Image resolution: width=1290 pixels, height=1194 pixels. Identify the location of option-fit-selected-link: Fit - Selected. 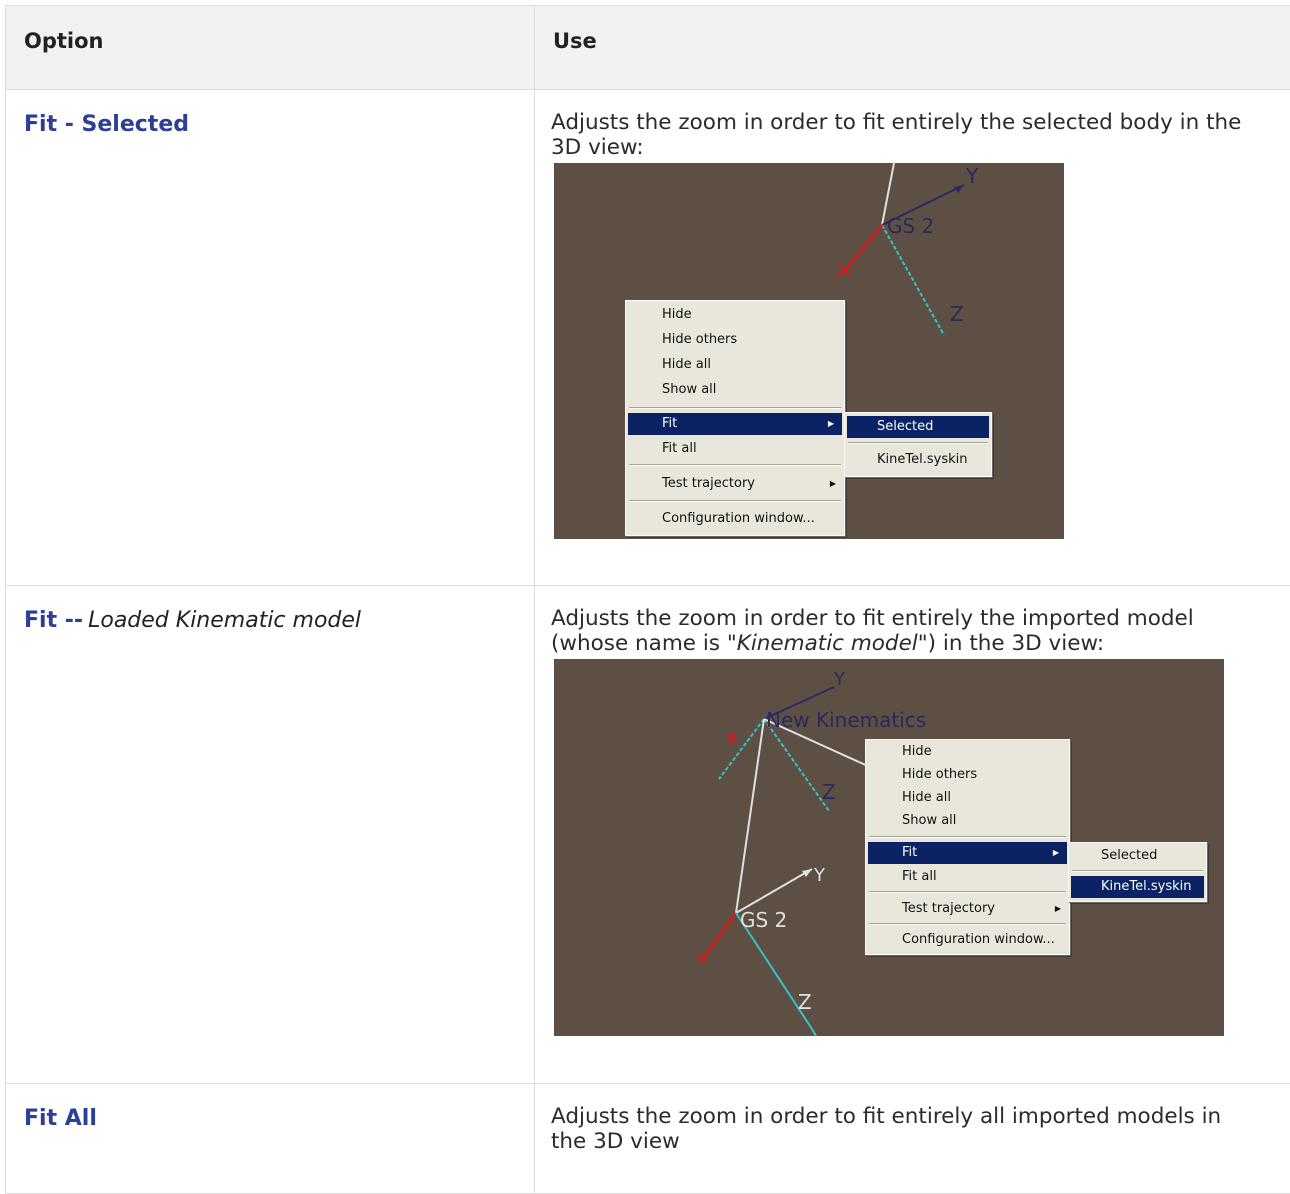
(106, 124).